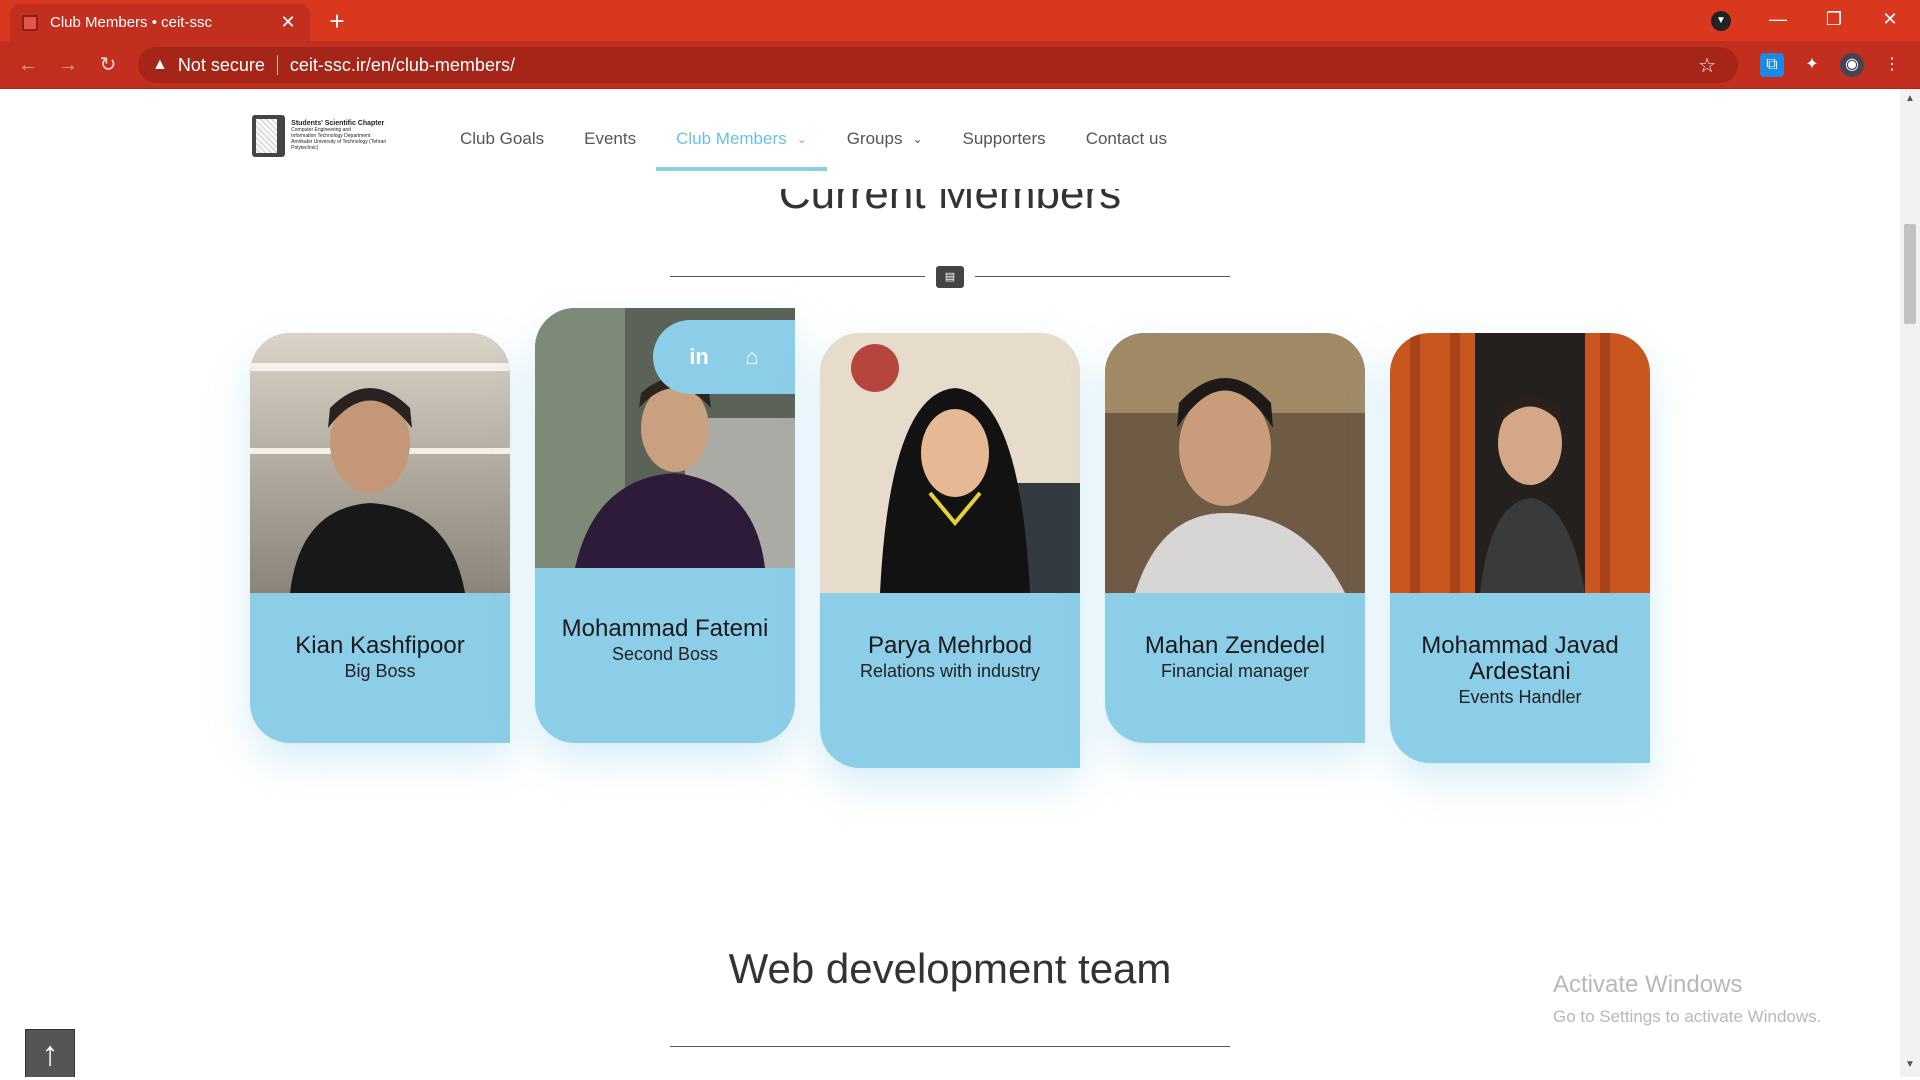 The width and height of the screenshot is (1920, 1080). Describe the element at coordinates (1687, 1016) in the screenshot. I see `watermark-line2: Go to Settings to activate Windows.` at that location.